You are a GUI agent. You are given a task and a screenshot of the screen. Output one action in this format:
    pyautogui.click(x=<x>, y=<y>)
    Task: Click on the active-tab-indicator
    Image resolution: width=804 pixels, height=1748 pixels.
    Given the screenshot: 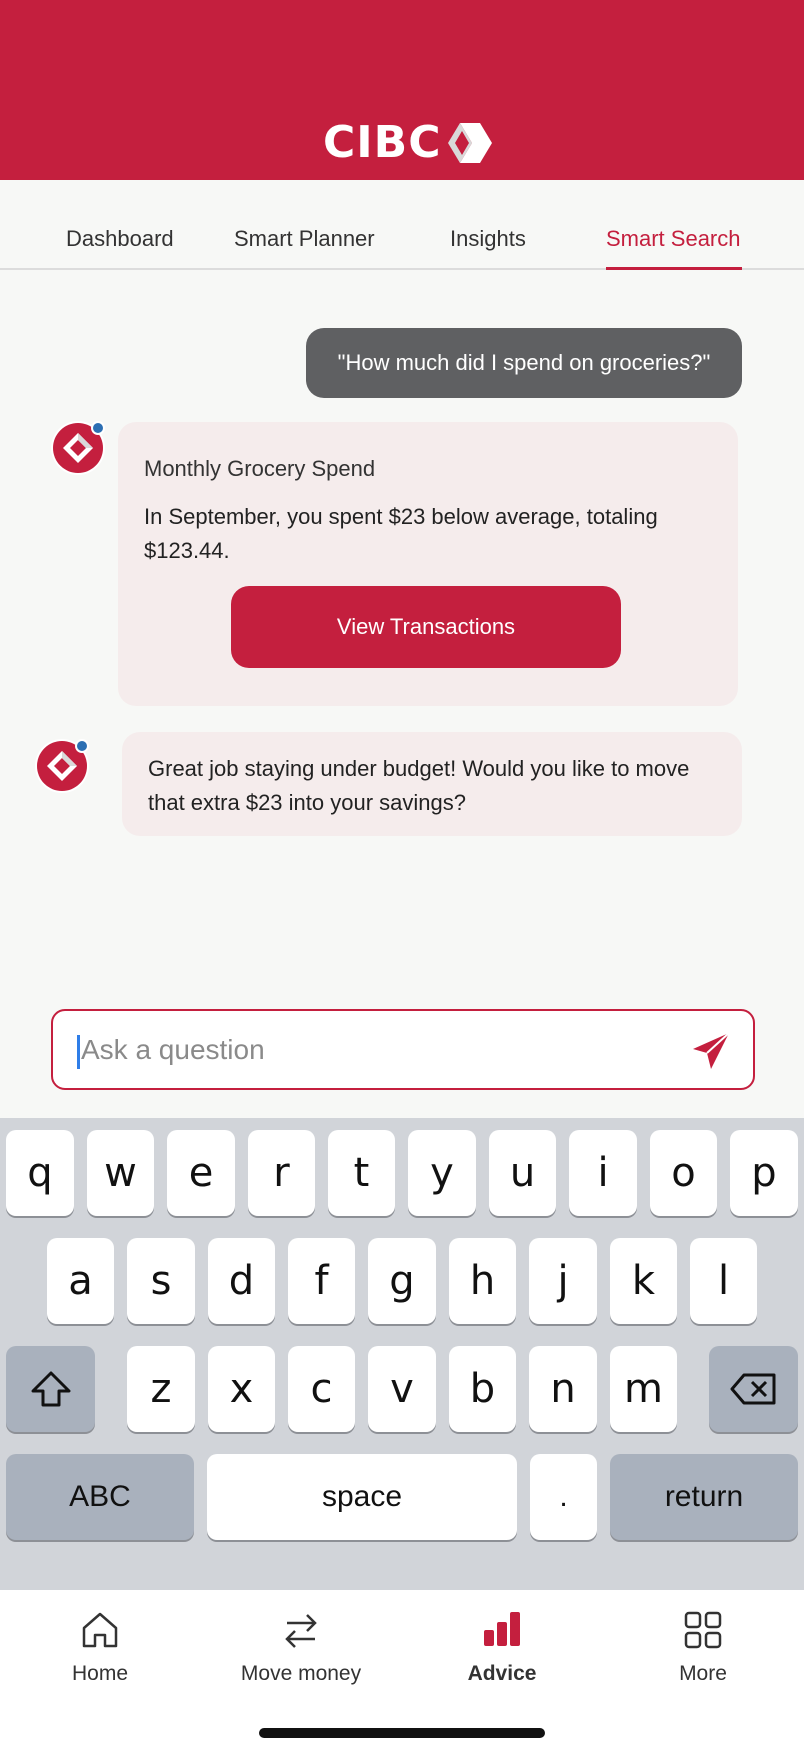 What is the action you would take?
    pyautogui.click(x=674, y=268)
    